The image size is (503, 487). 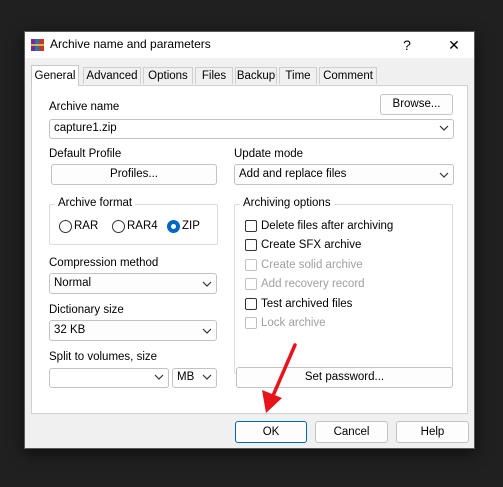 What do you see at coordinates (55, 75) in the screenshot?
I see `tab-general: General` at bounding box center [55, 75].